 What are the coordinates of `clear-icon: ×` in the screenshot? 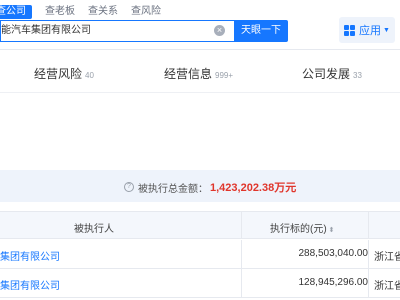 It's located at (219, 30).